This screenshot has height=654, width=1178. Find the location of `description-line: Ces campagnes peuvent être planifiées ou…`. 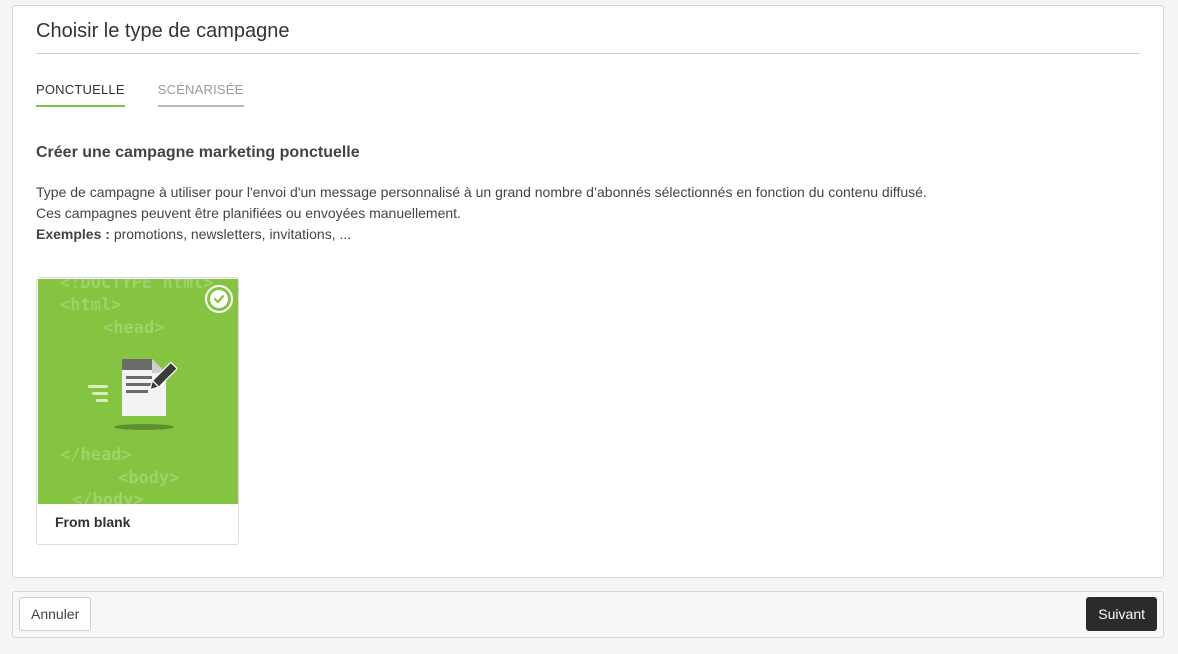

description-line: Ces campagnes peuvent être planifiées ou… is located at coordinates (248, 213).